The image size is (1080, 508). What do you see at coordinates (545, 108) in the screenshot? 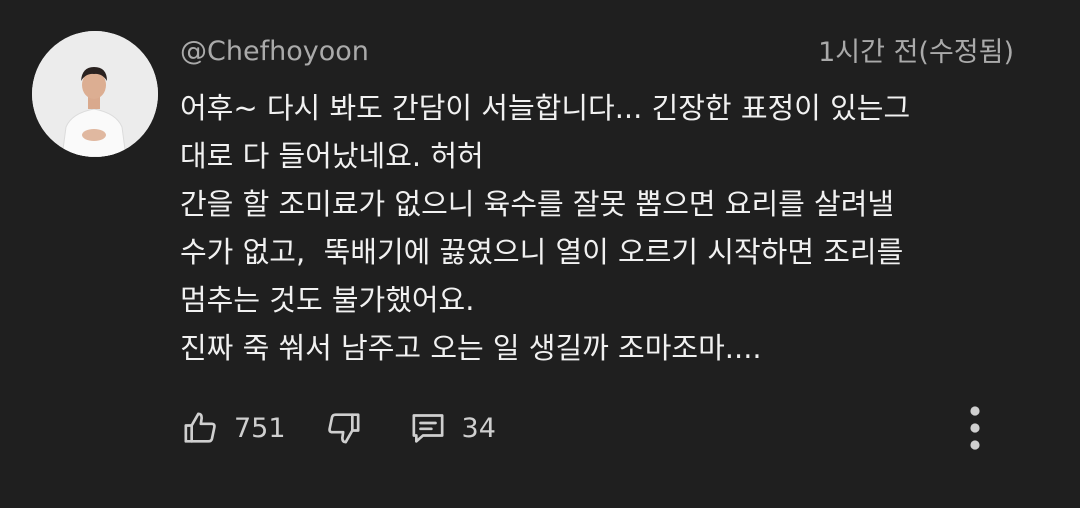
I see `comment-line: 어후~ 다시 봐도 간담이 서늘합니다... 긴장한 표정이 있는그` at bounding box center [545, 108].